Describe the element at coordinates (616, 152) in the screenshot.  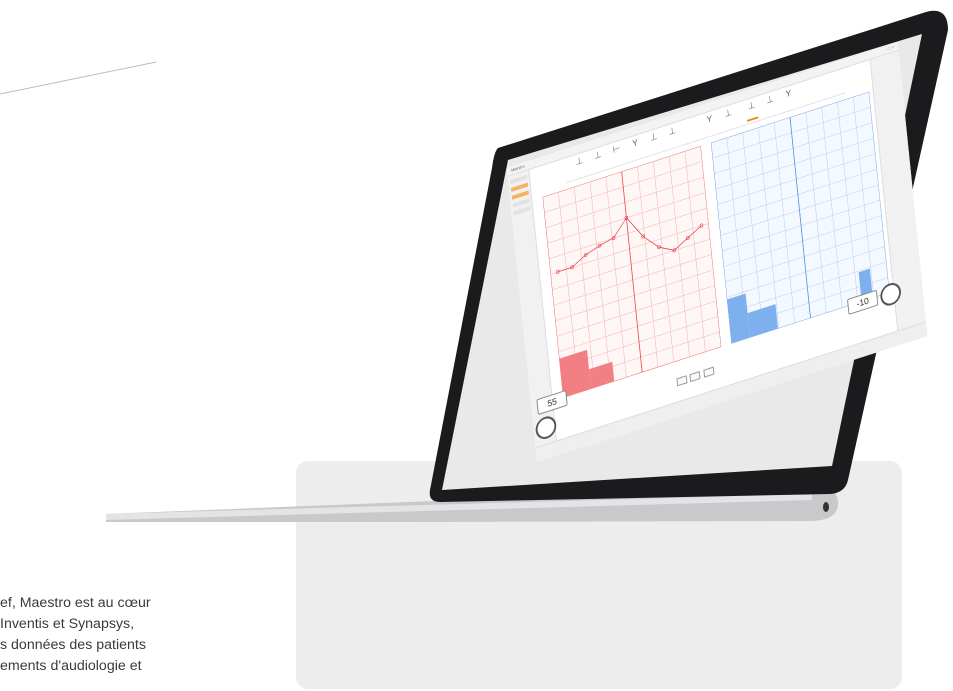
I see `tool-icon: ⊢` at that location.